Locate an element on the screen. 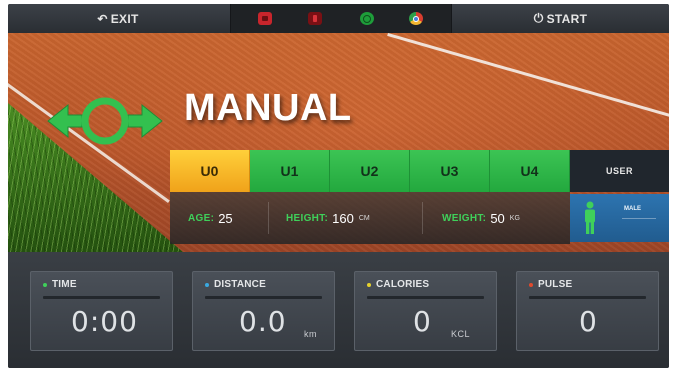 This screenshot has height=372, width=677. pulse-value: 0 is located at coordinates (588, 321).